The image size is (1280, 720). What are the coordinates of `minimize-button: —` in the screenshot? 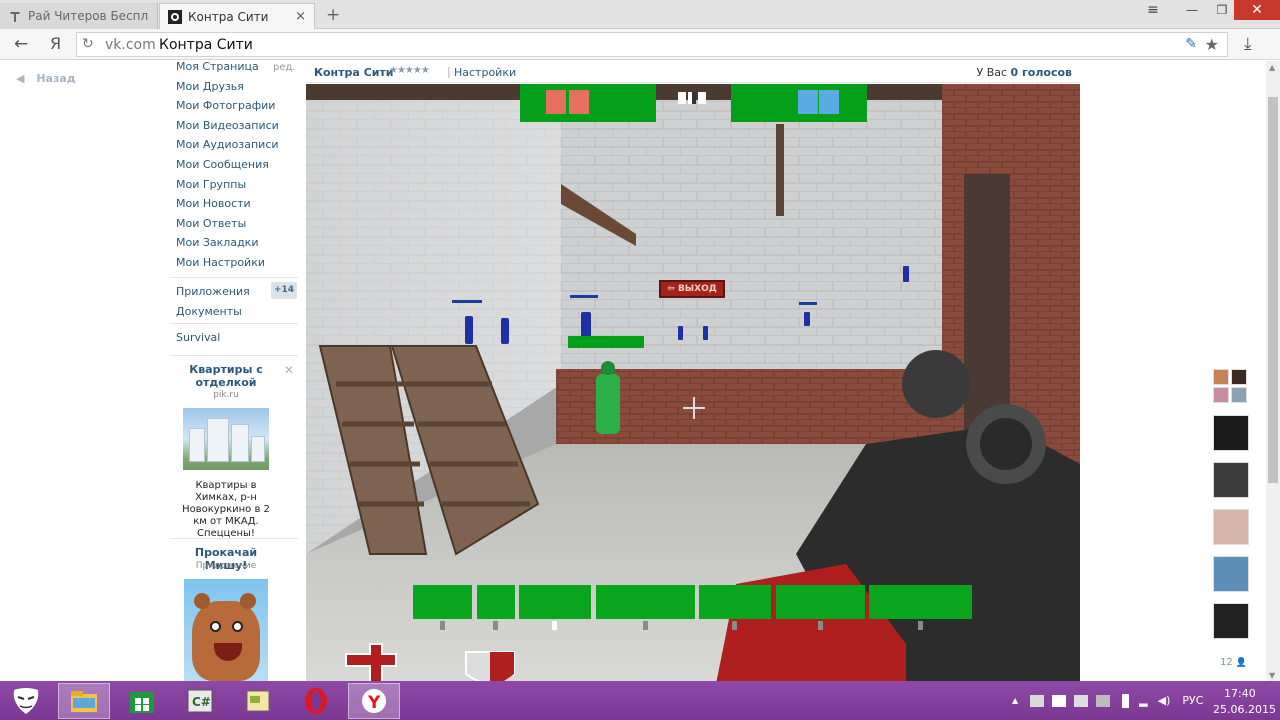 It's located at (1192, 10).